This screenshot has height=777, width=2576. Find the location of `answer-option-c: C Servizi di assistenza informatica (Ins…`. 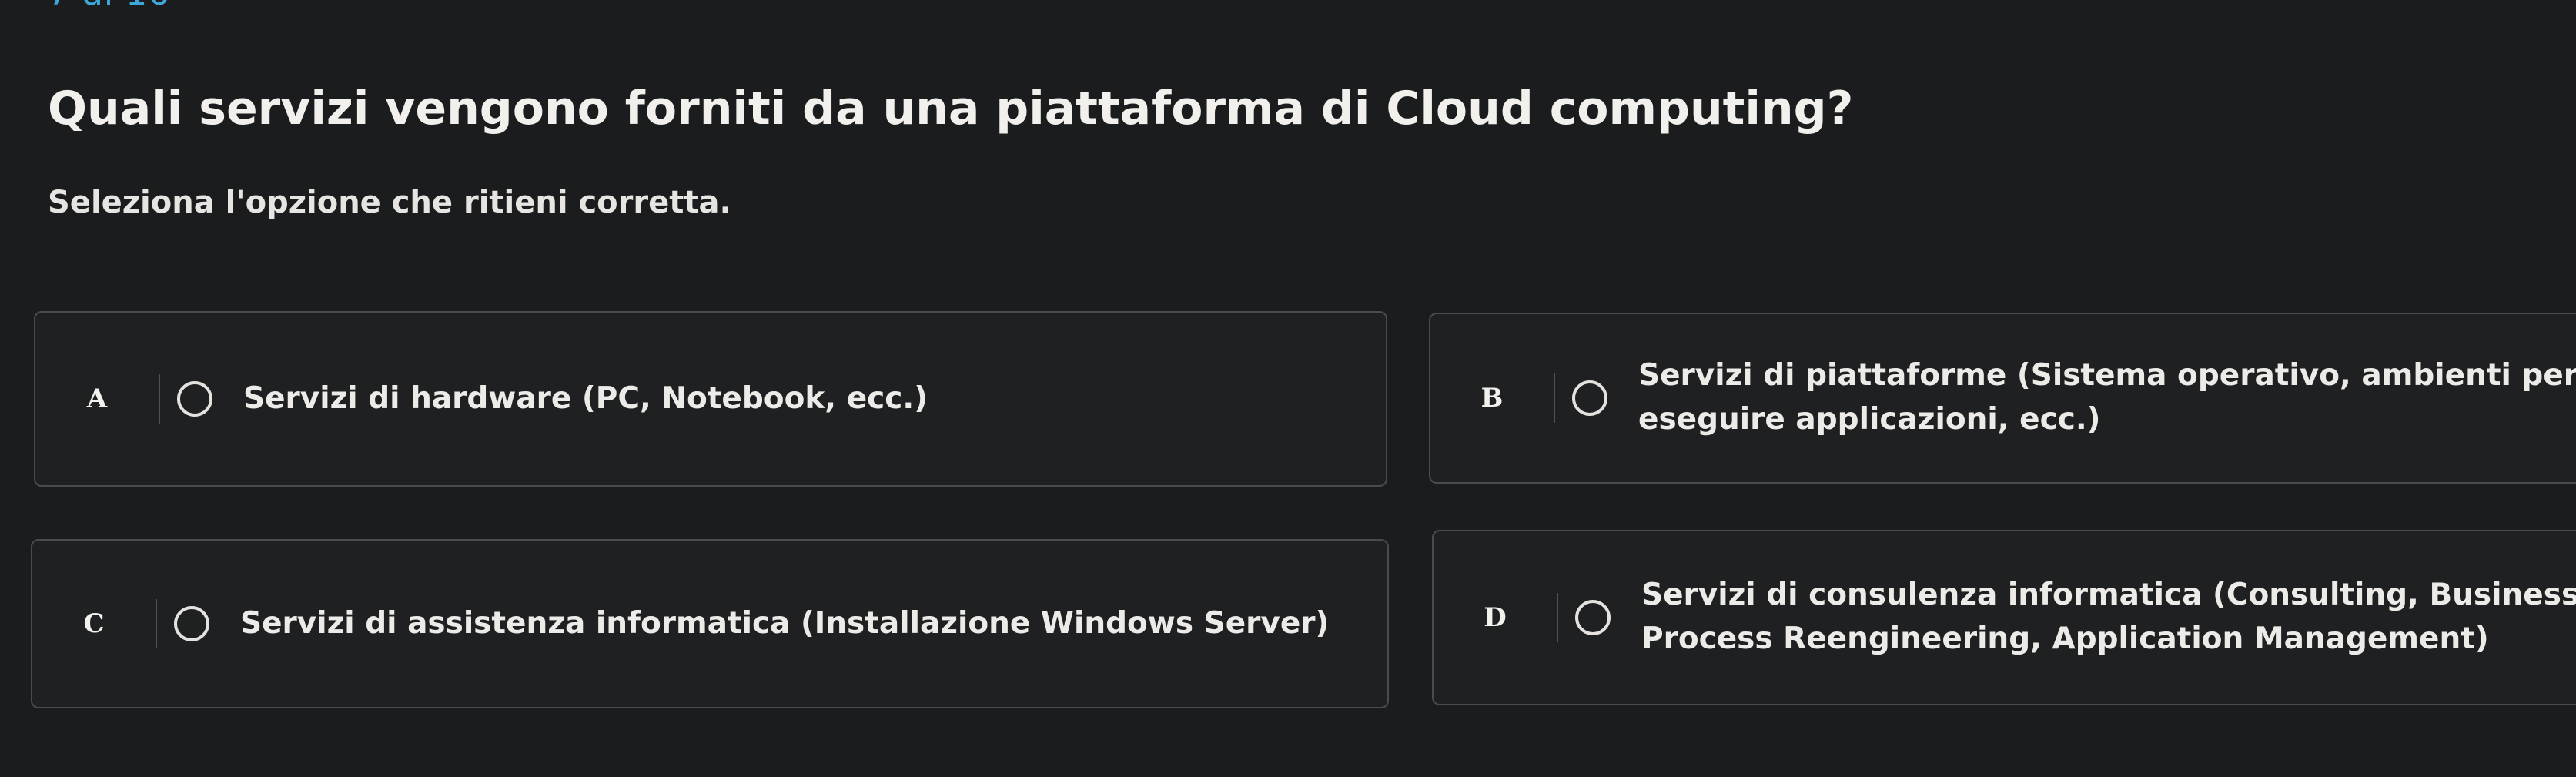

answer-option-c: C Servizi di assistenza informatica (Ins… is located at coordinates (710, 623).